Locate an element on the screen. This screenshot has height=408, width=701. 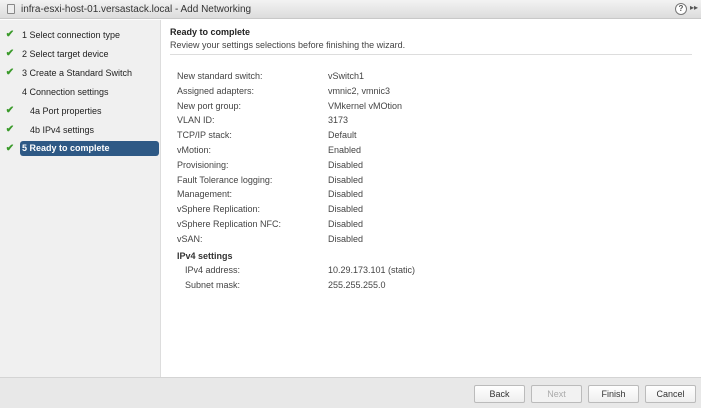
setting-label: Fault Tolerance logging: is located at coordinates (225, 179).